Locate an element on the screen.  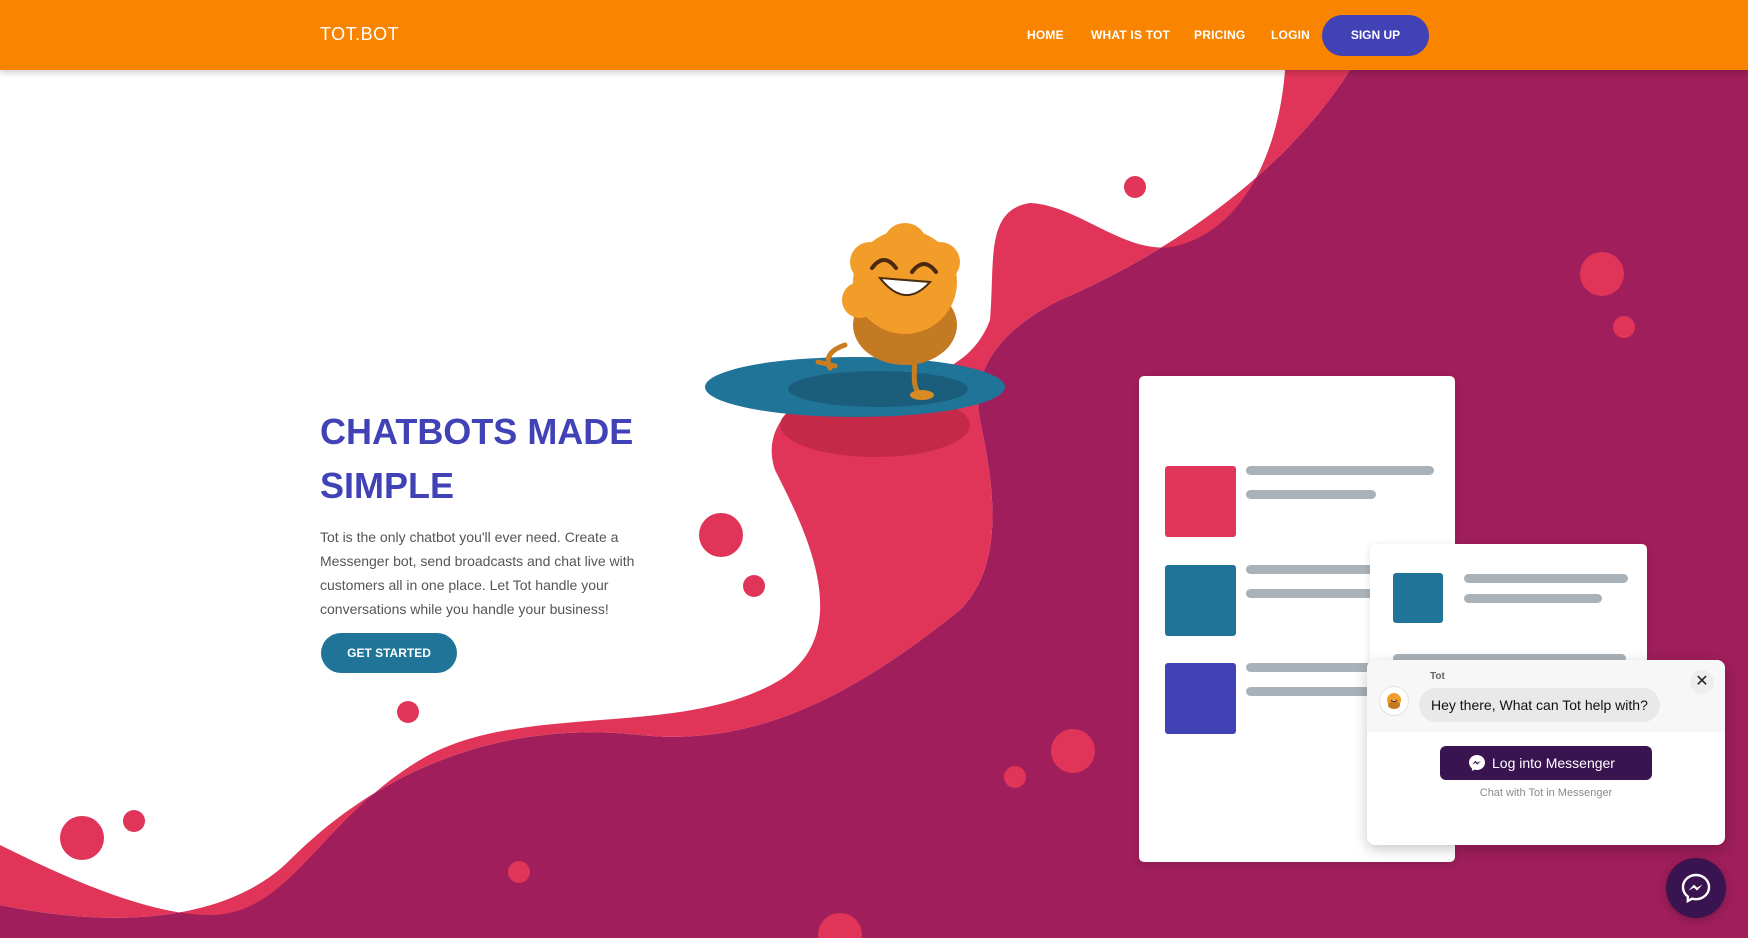
log-into-messenger-label: Log into Messenger is located at coordinates (1553, 763).